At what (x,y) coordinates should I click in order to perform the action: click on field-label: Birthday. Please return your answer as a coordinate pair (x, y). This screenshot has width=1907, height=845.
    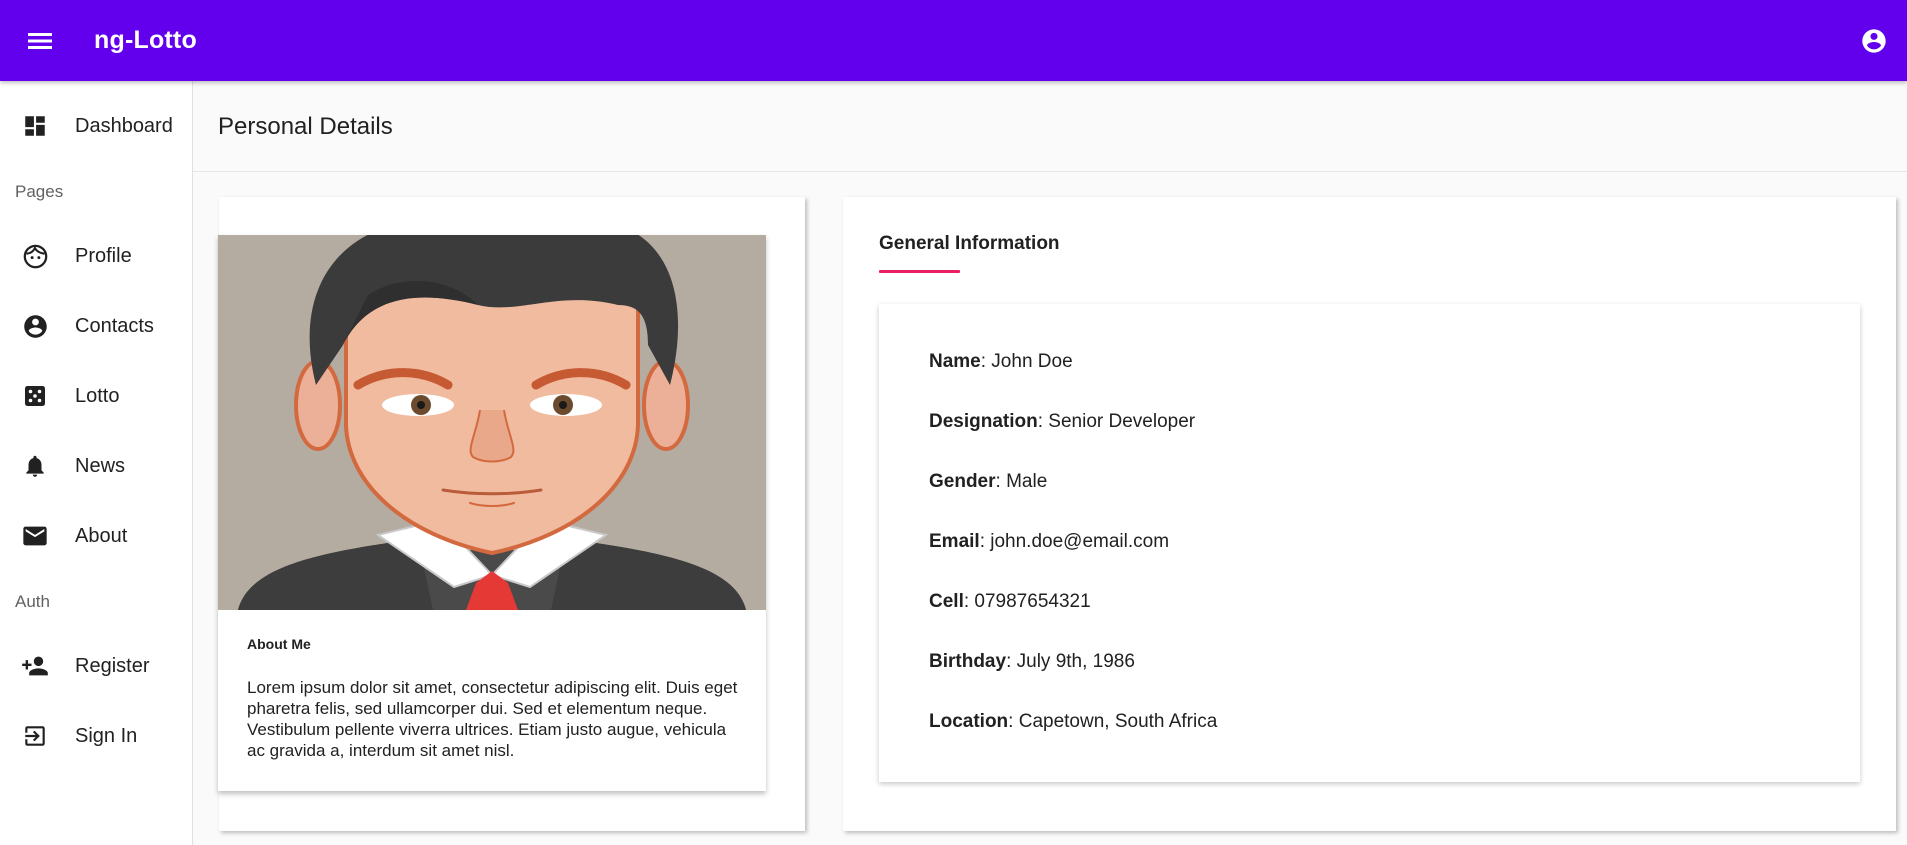
    Looking at the image, I should click on (968, 661).